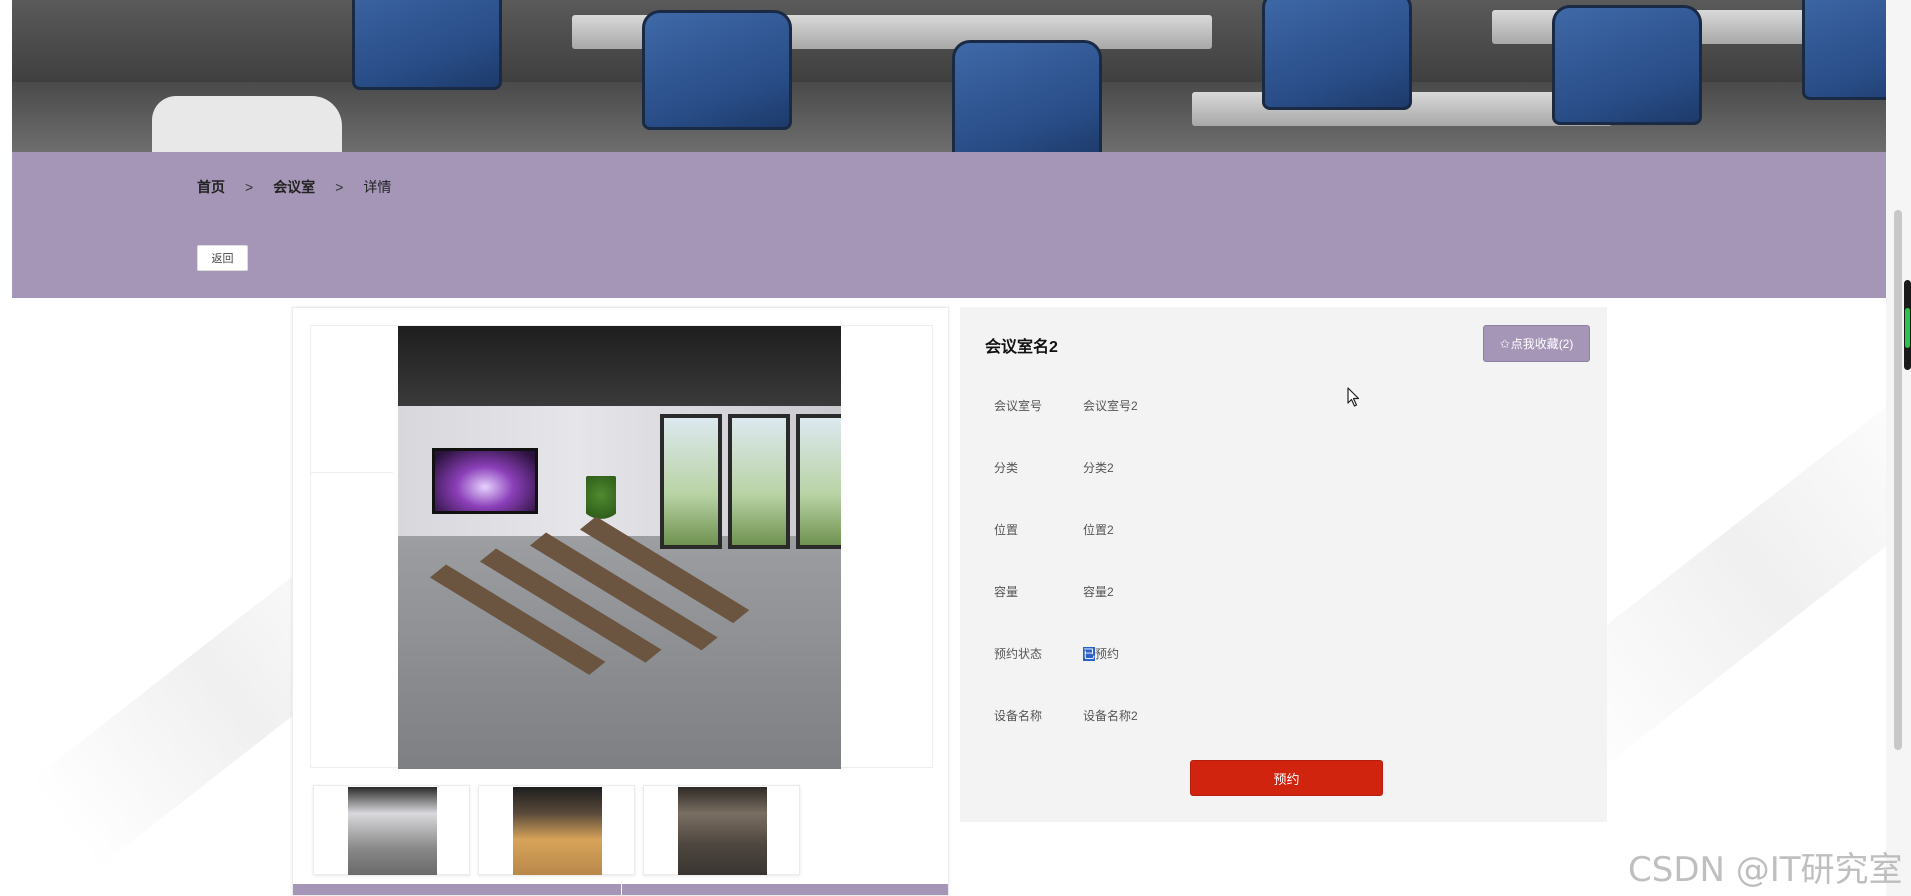 Image resolution: width=1911 pixels, height=896 pixels. Describe the element at coordinates (1353, 397) in the screenshot. I see `mouse-cursor-icon` at that location.